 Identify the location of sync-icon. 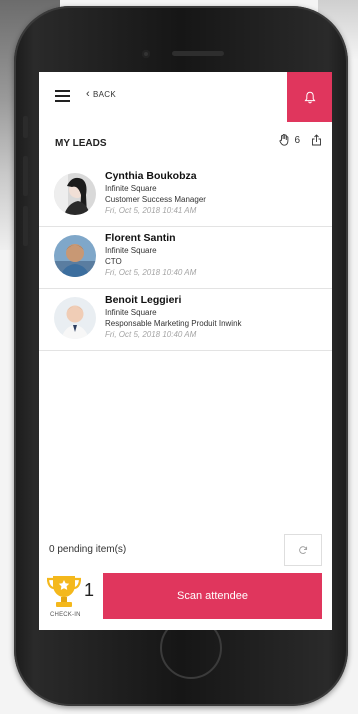
(303, 550).